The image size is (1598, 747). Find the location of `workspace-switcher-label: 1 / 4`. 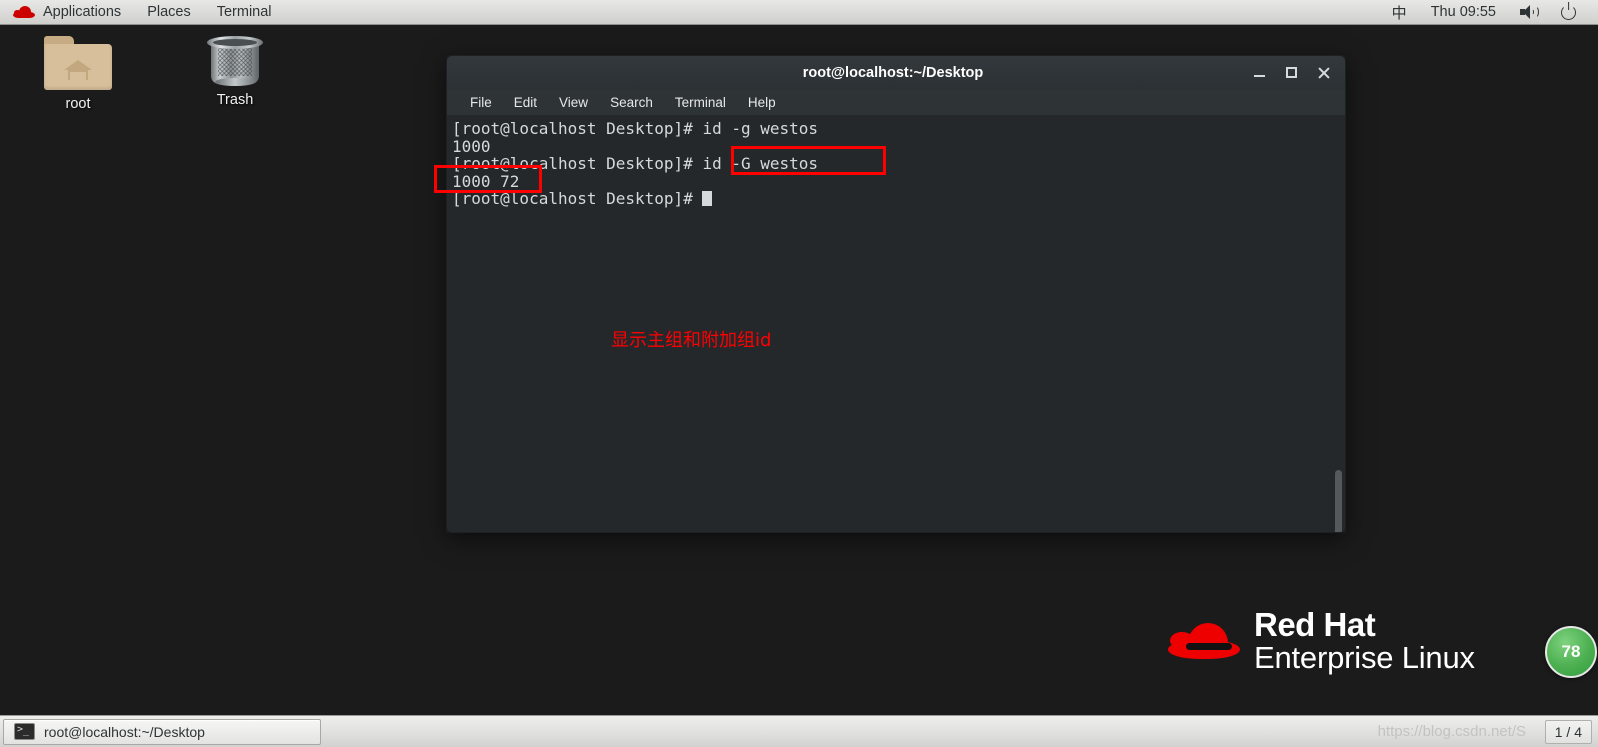

workspace-switcher-label: 1 / 4 is located at coordinates (1568, 731).